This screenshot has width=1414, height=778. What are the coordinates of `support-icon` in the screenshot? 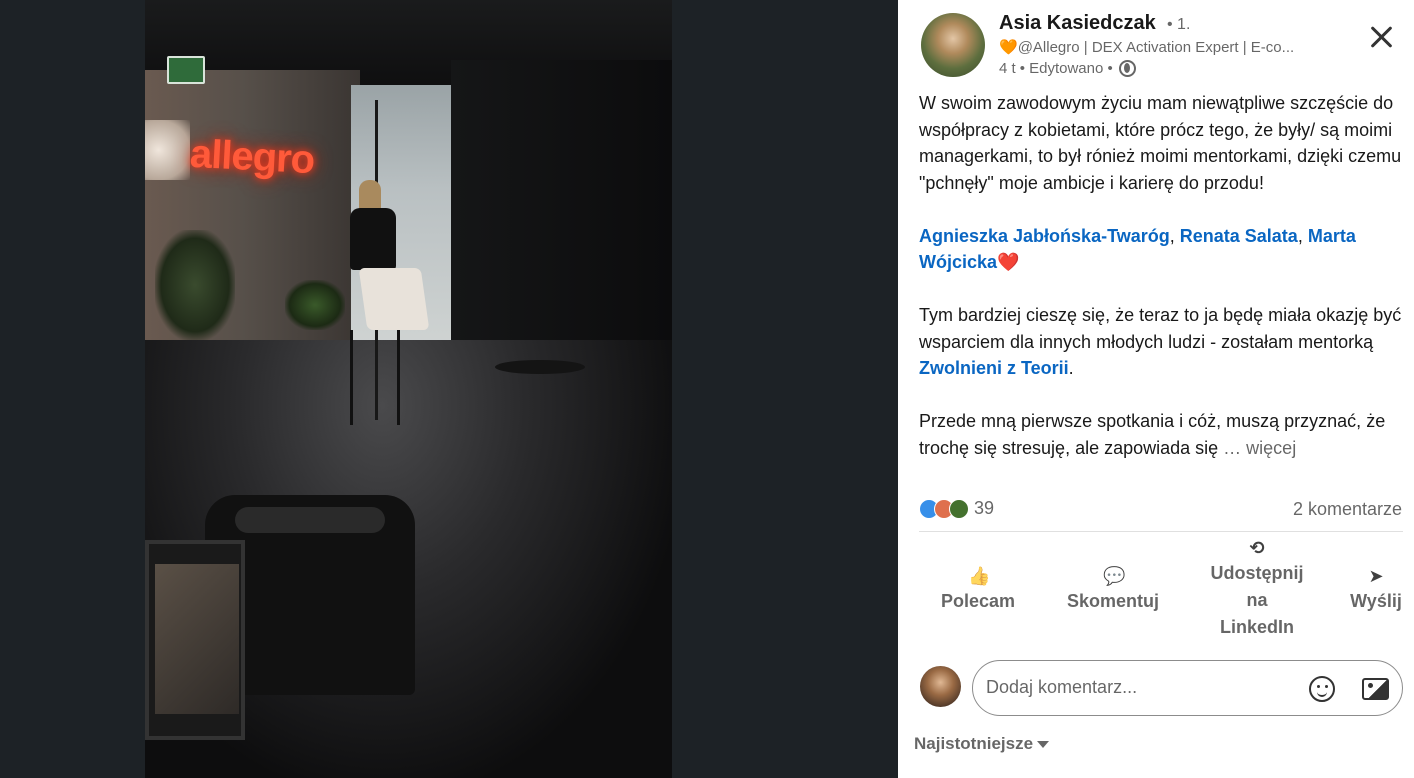 It's located at (959, 508).